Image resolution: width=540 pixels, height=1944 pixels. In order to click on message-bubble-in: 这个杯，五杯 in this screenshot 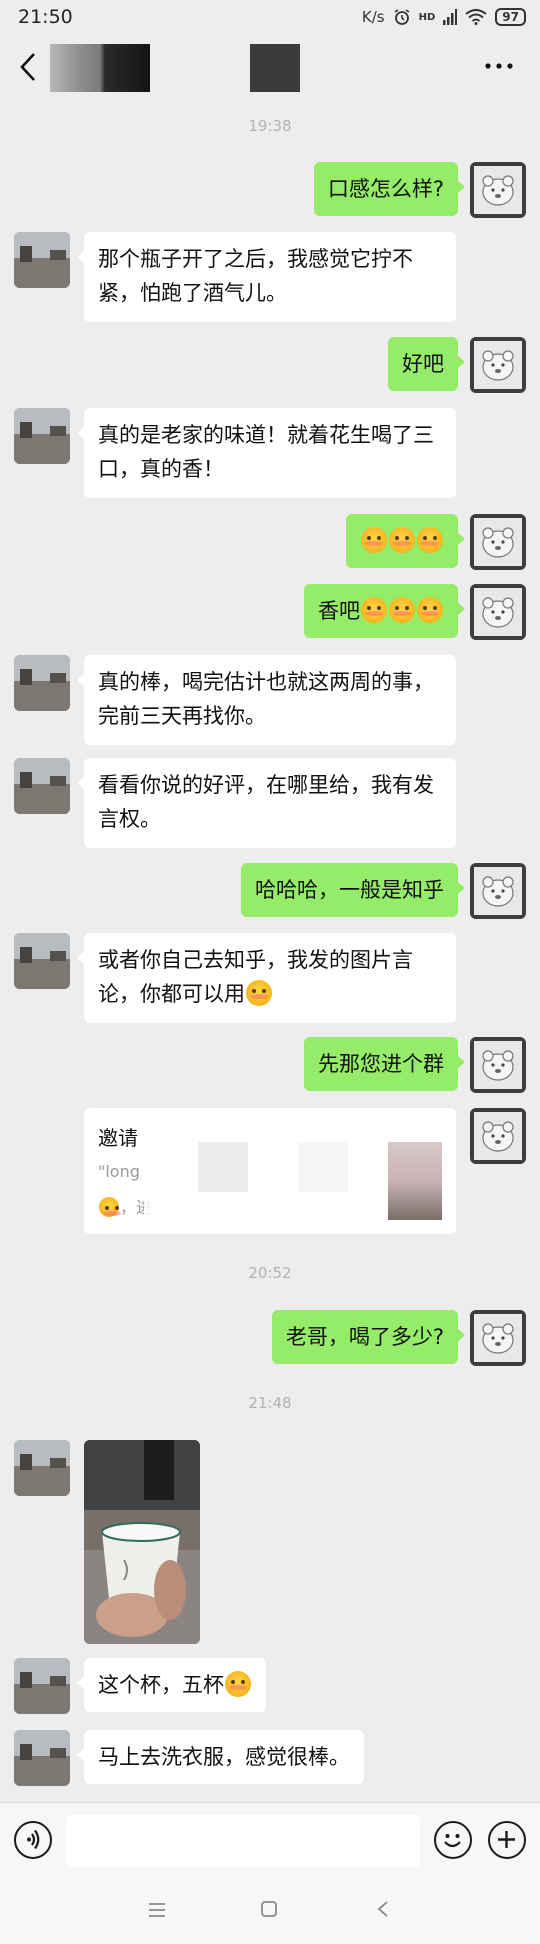, I will do `click(171, 1685)`.